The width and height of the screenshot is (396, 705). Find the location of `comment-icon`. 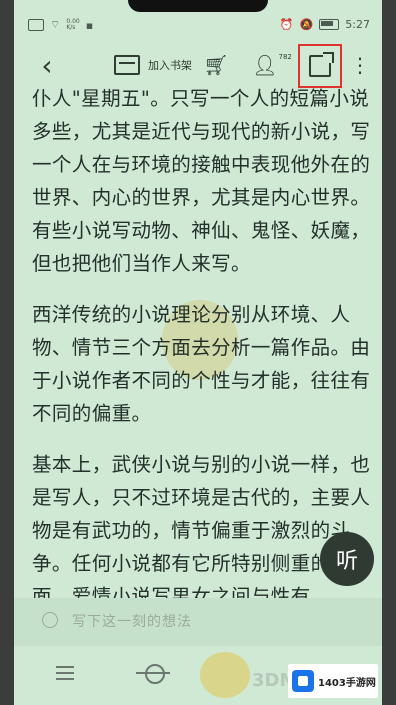

comment-icon is located at coordinates (50, 620).